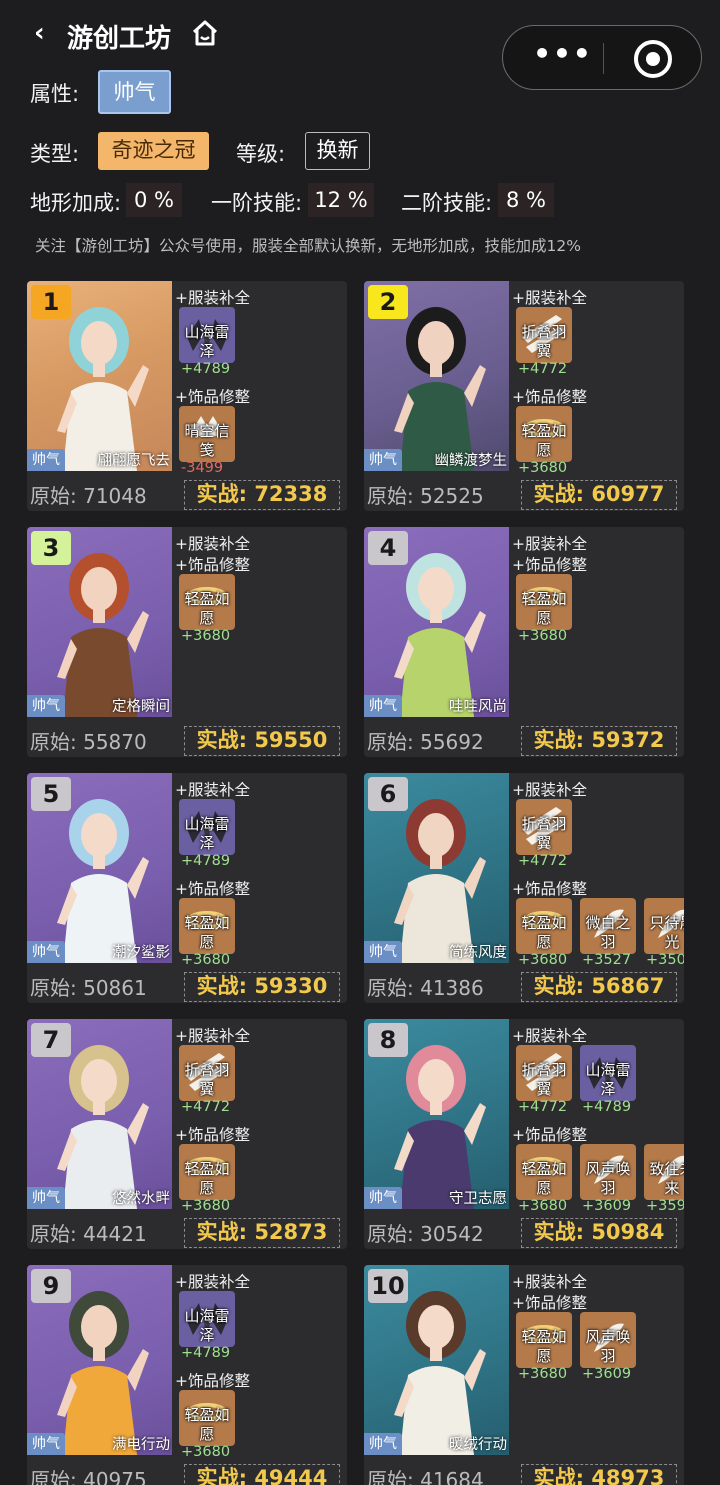 Image resolution: width=720 pixels, height=1485 pixels. I want to click on attribute-label: 属性:, so click(55, 94).